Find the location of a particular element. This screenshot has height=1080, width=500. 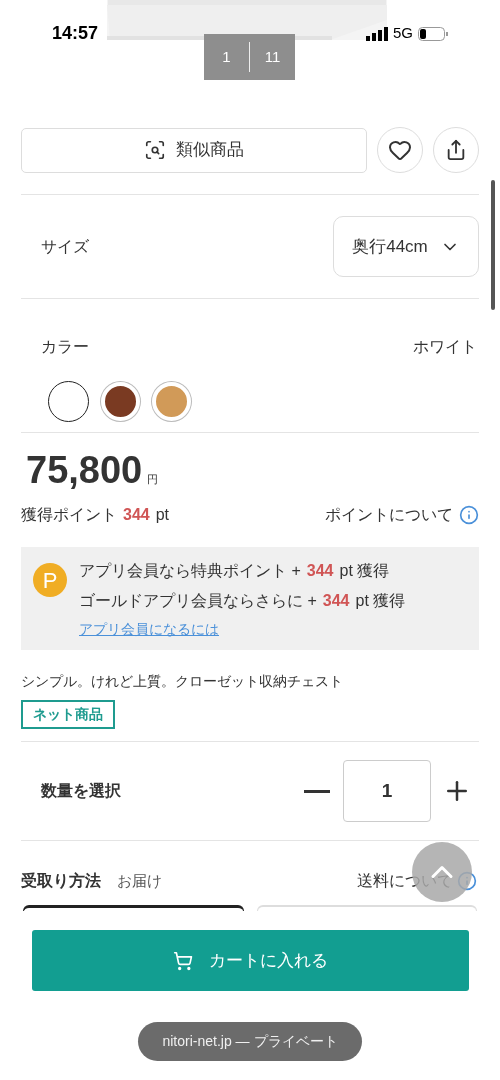

points-label: 獲得ポイント is located at coordinates (69, 515).